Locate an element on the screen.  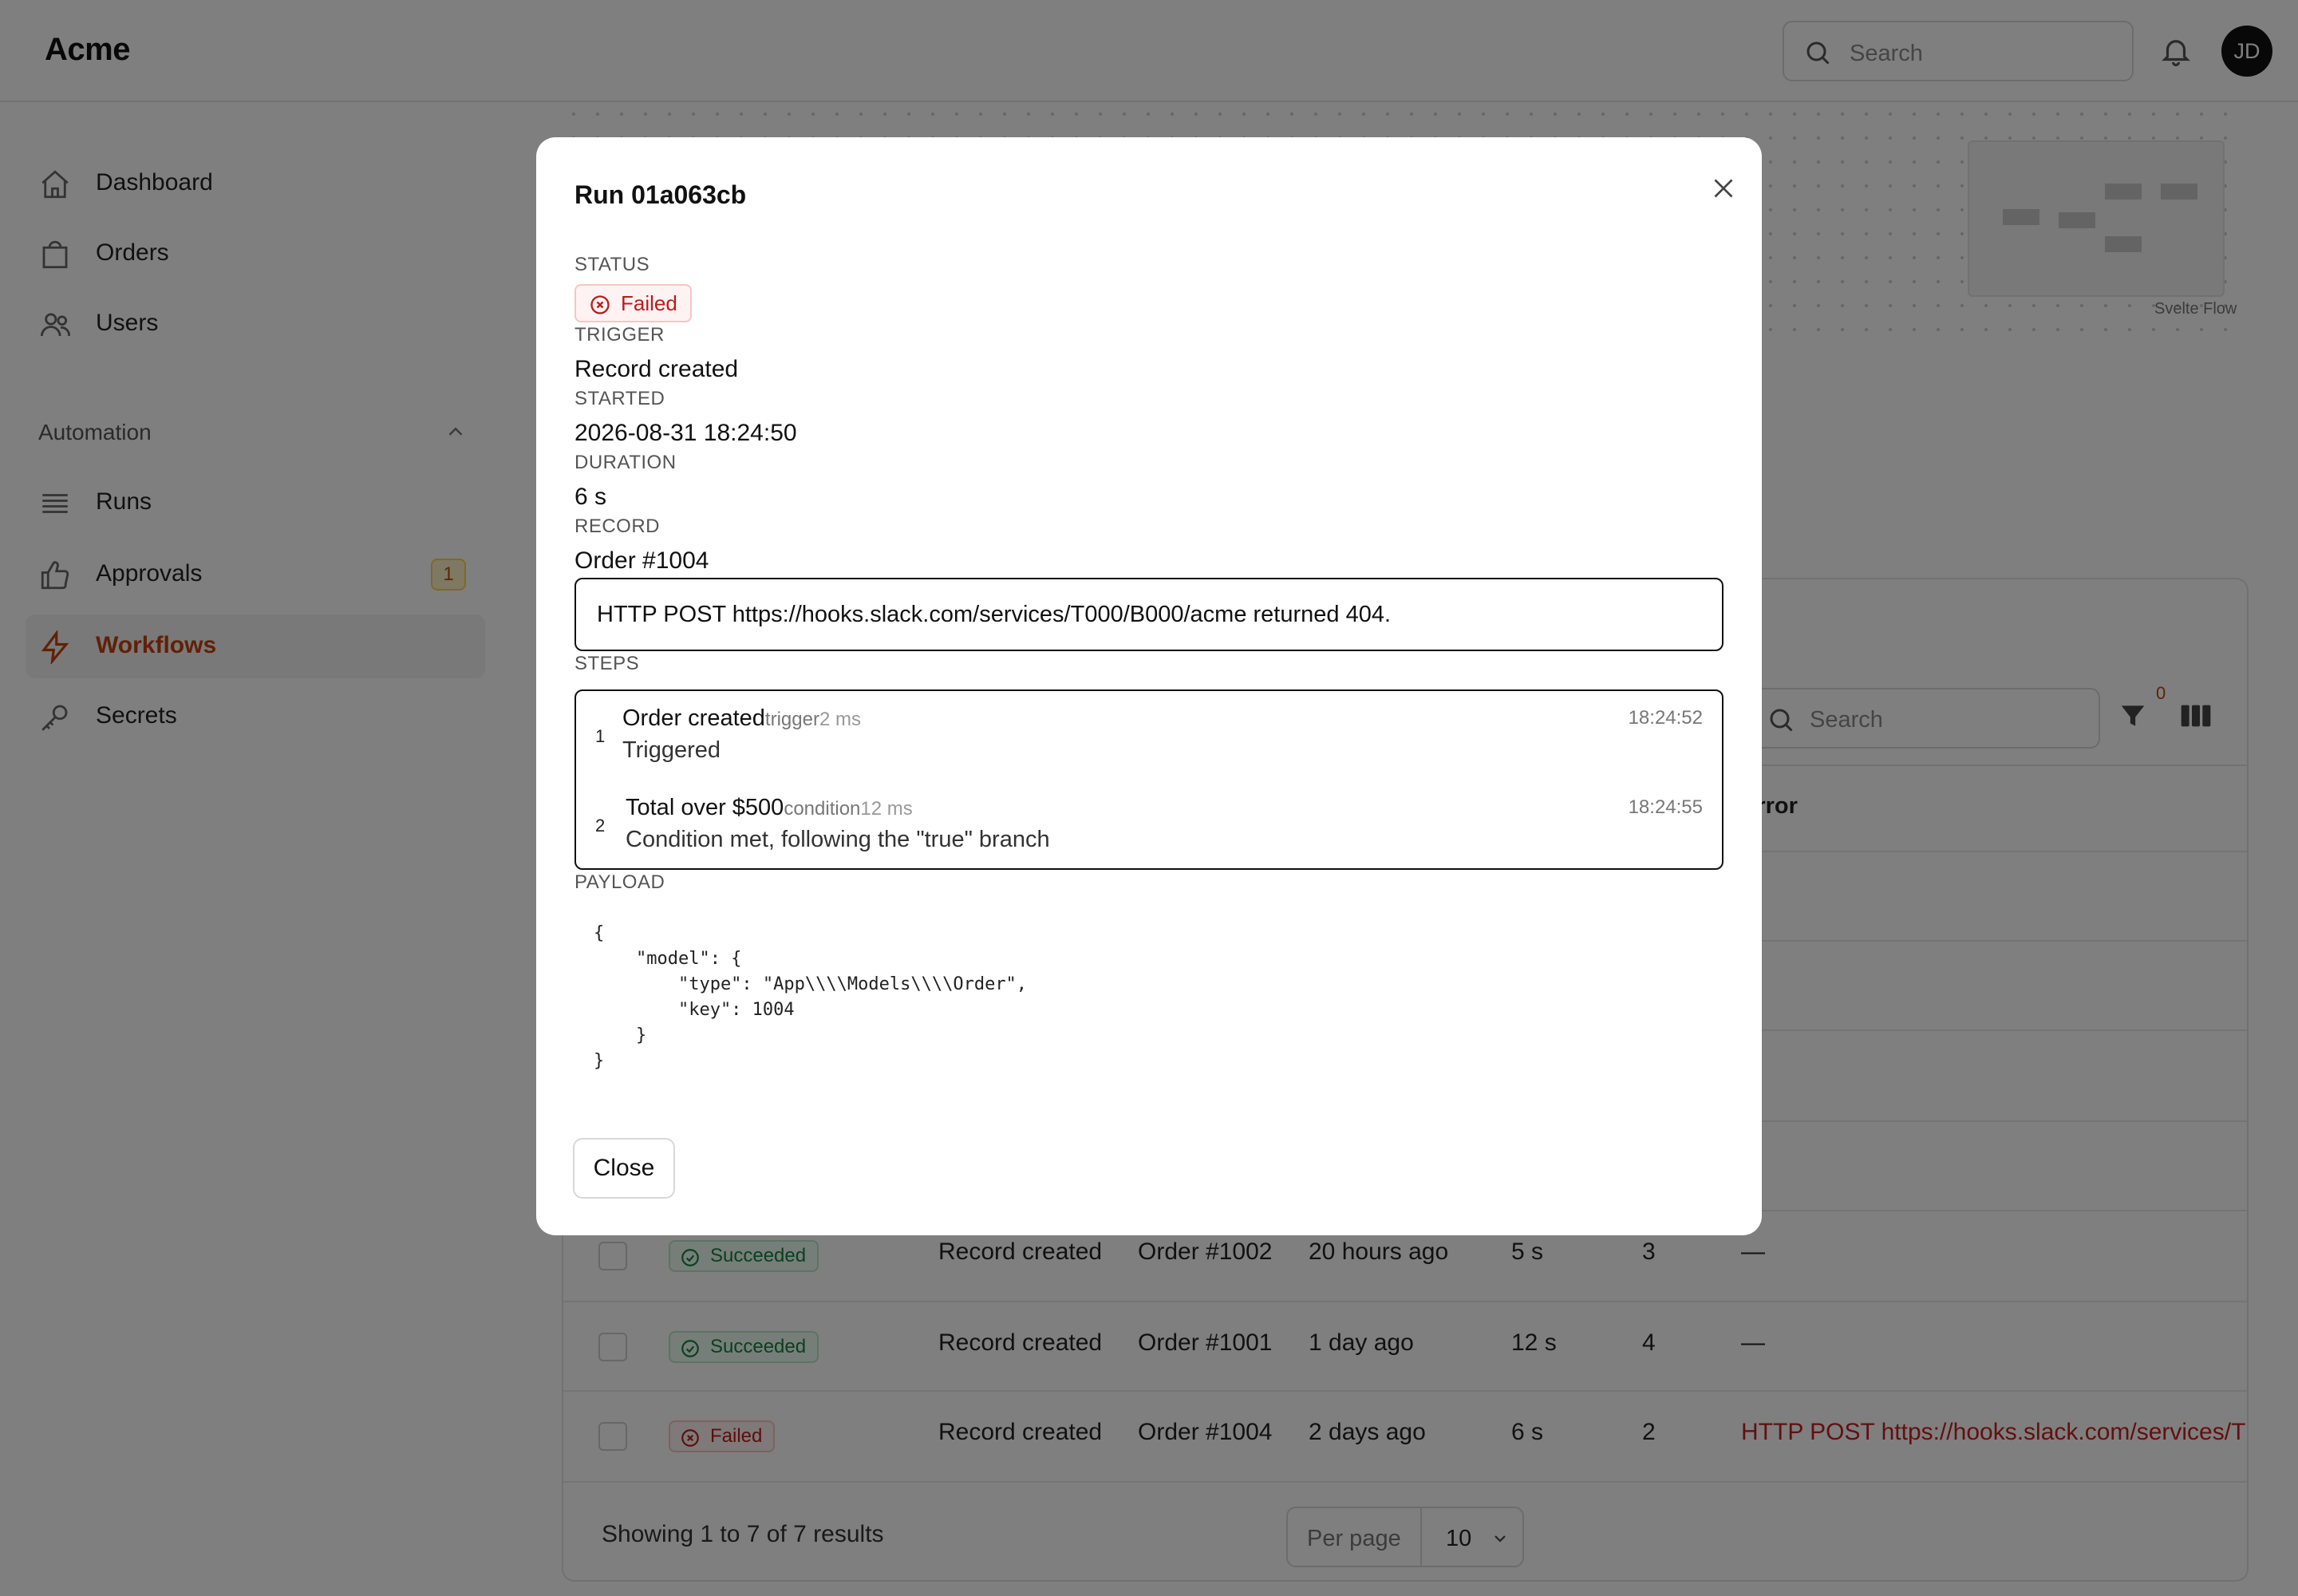
record-label: RECORD is located at coordinates (618, 526).